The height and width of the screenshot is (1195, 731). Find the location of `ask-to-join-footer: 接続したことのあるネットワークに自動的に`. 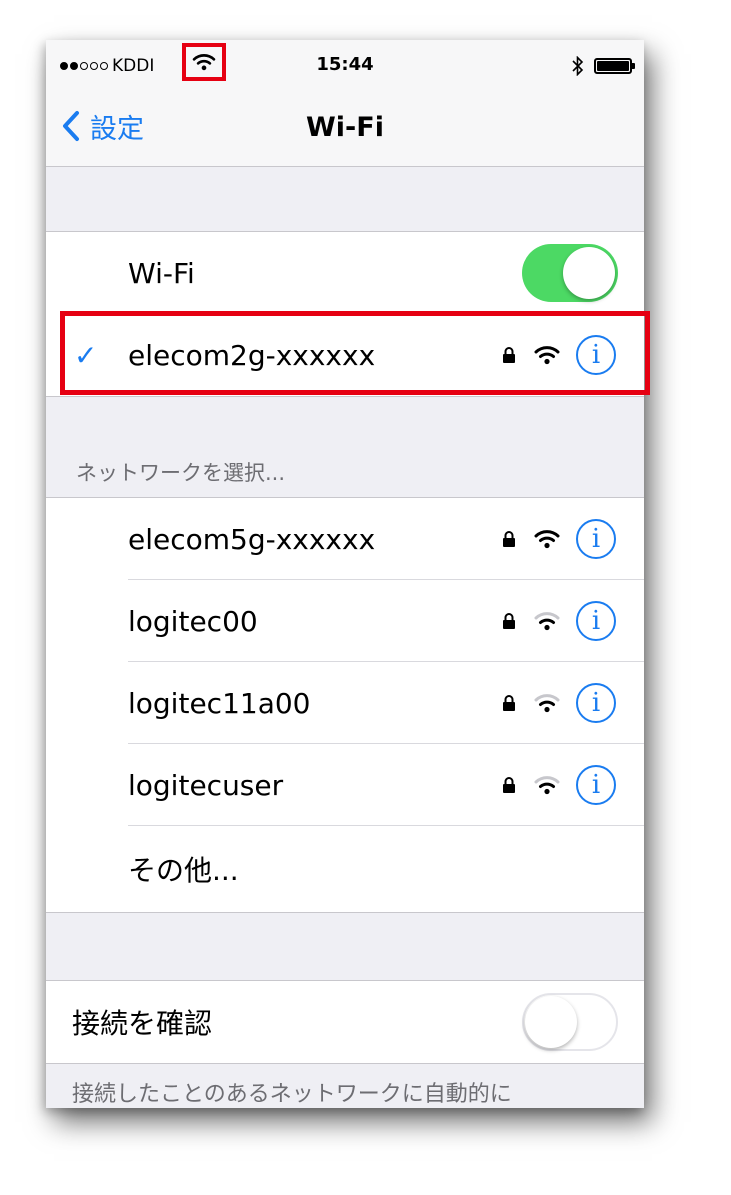

ask-to-join-footer: 接続したことのあるネットワークに自動的に is located at coordinates (292, 1094).